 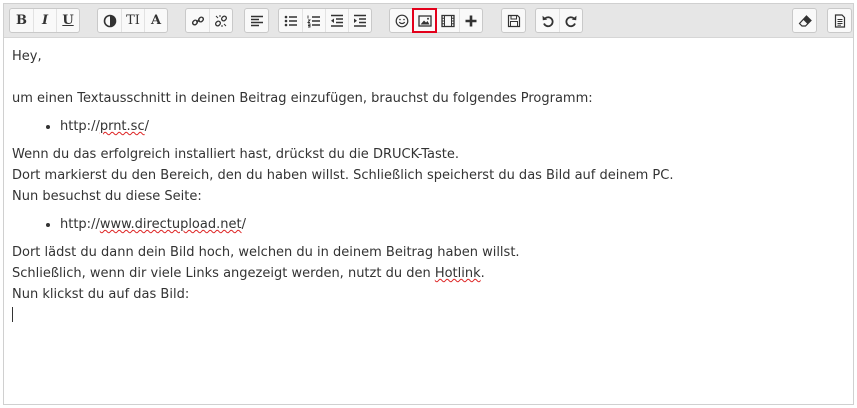 I want to click on eraser-icon, so click(x=805, y=20).